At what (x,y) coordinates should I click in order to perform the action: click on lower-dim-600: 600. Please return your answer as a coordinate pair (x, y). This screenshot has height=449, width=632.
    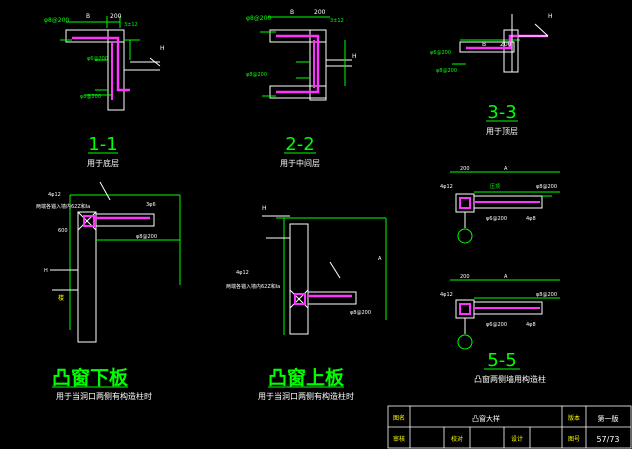
    Looking at the image, I should click on (63, 231).